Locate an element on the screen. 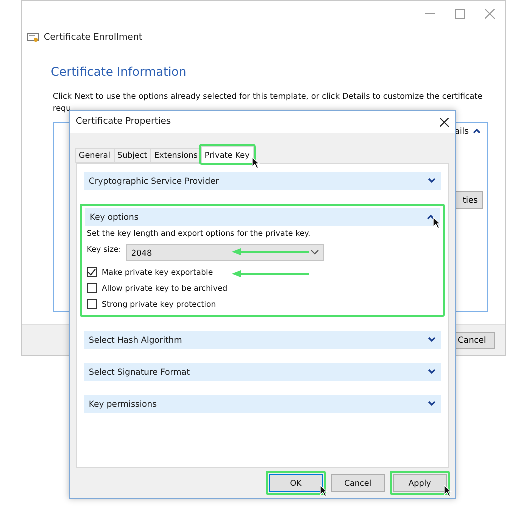 The image size is (517, 511). instruction-text: requ is located at coordinates (62, 109).